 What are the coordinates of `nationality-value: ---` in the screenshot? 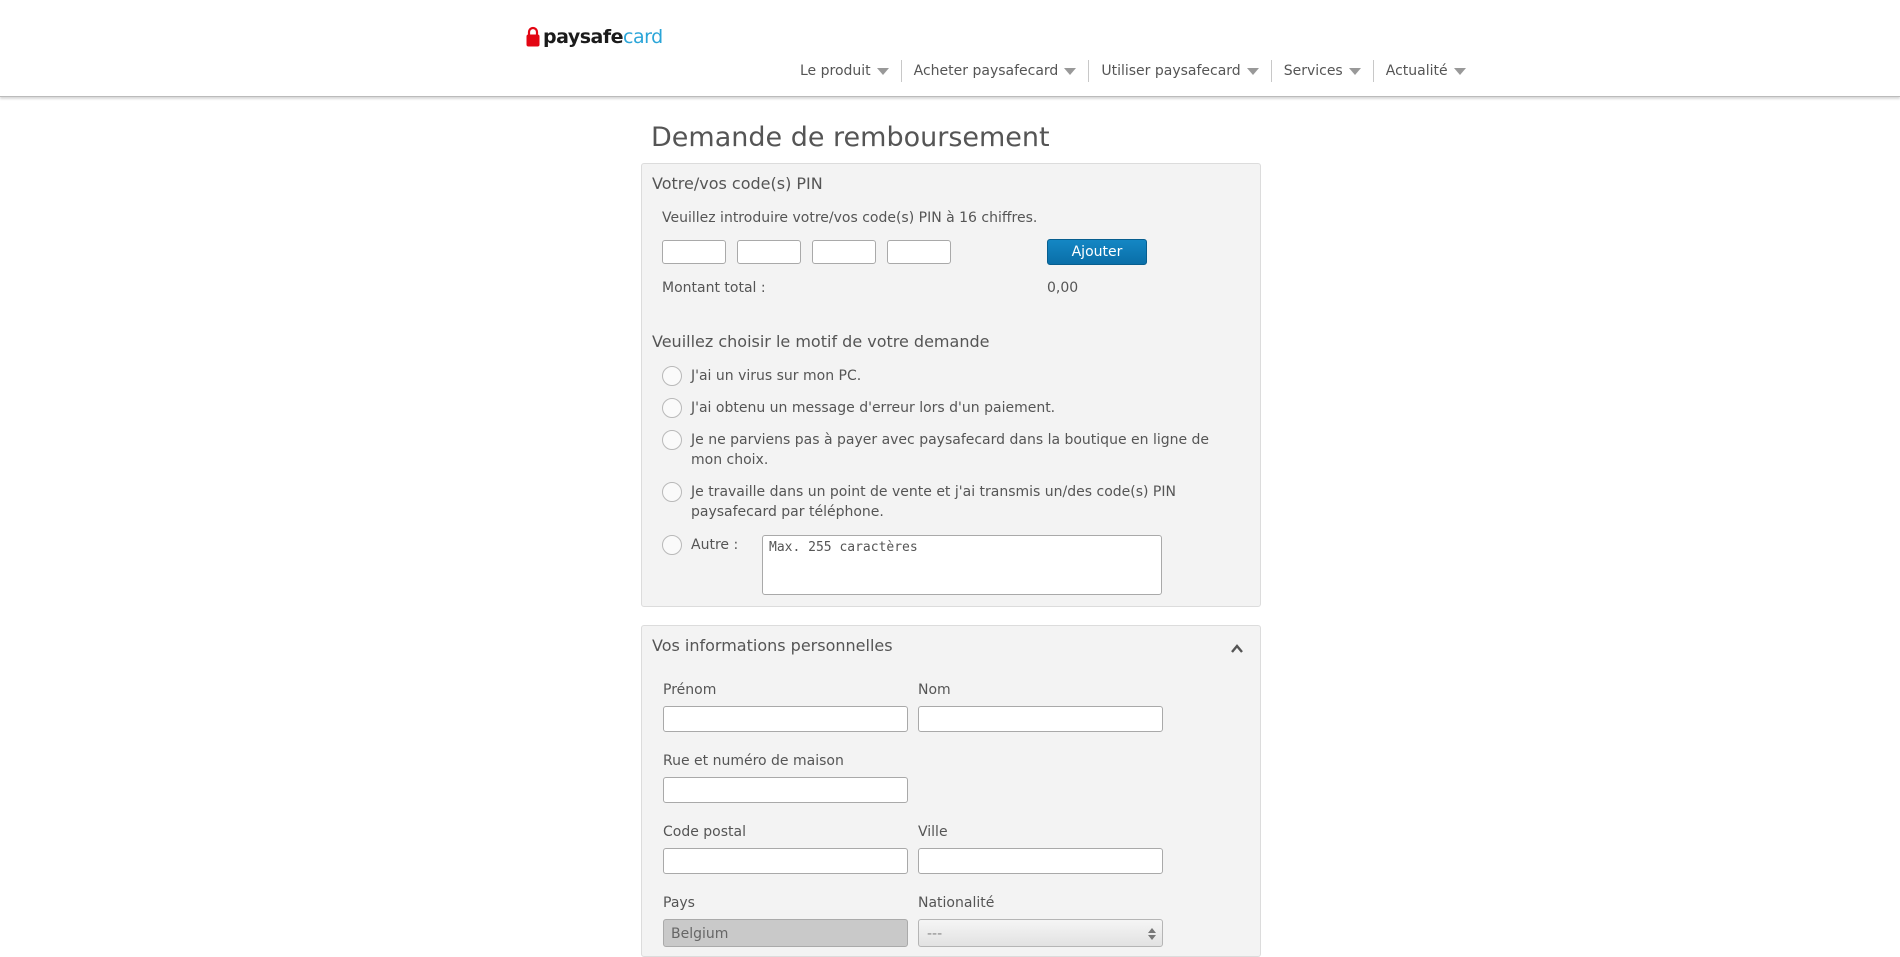 It's located at (935, 934).